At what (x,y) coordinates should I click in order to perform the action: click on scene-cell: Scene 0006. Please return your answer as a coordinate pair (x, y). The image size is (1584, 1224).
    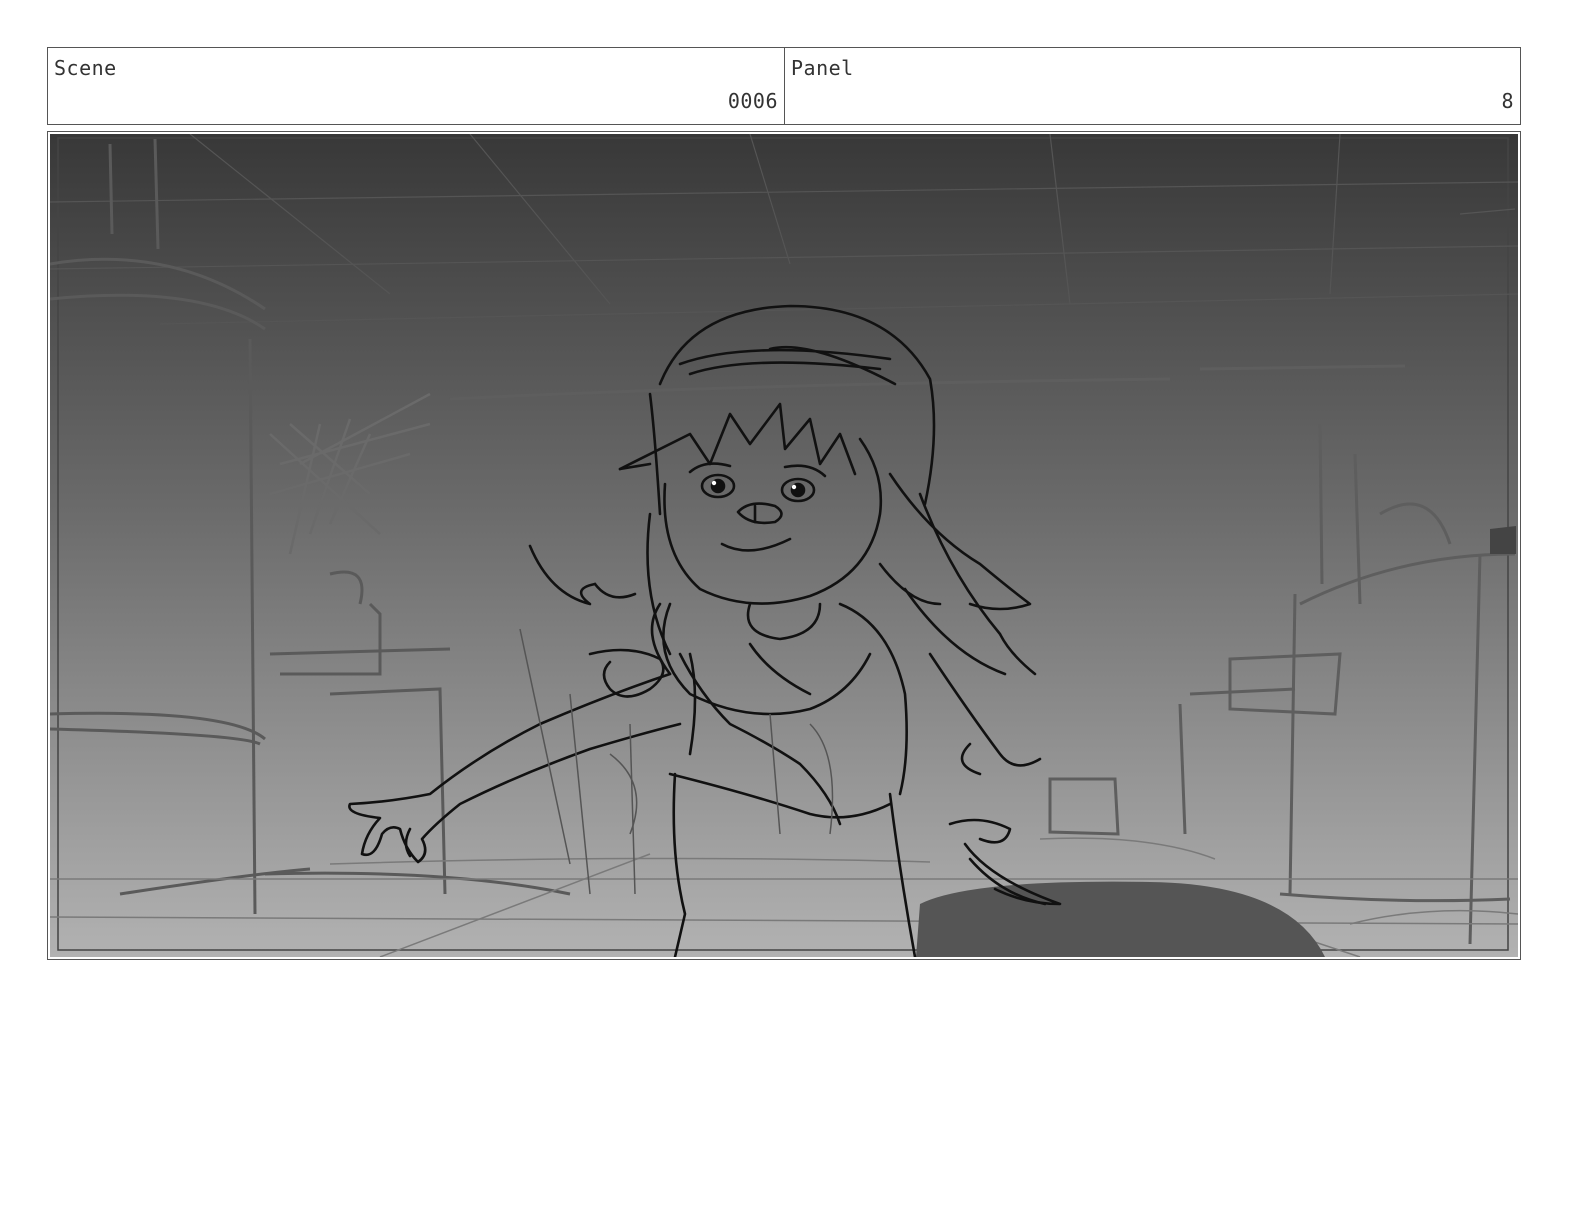
    Looking at the image, I should click on (416, 86).